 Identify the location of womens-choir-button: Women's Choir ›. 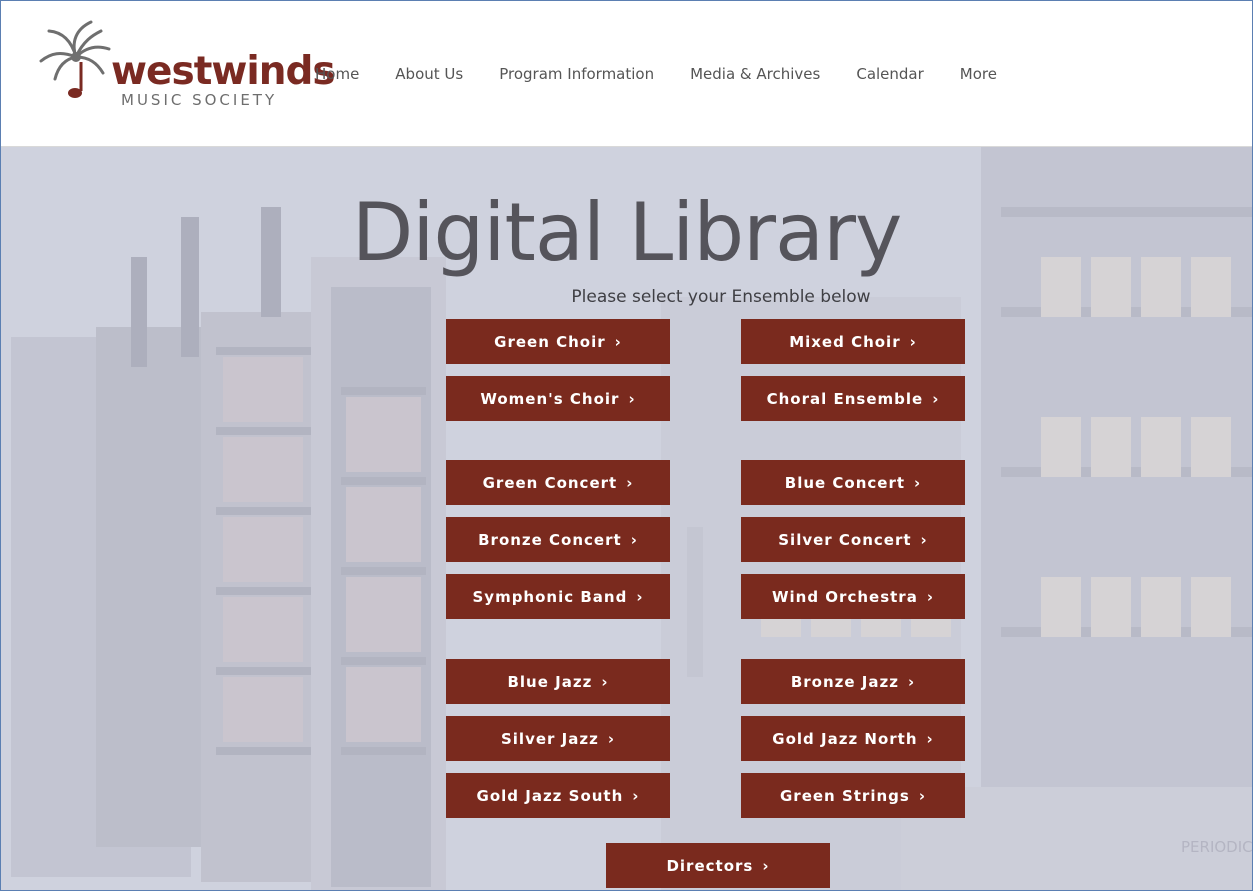
(558, 398).